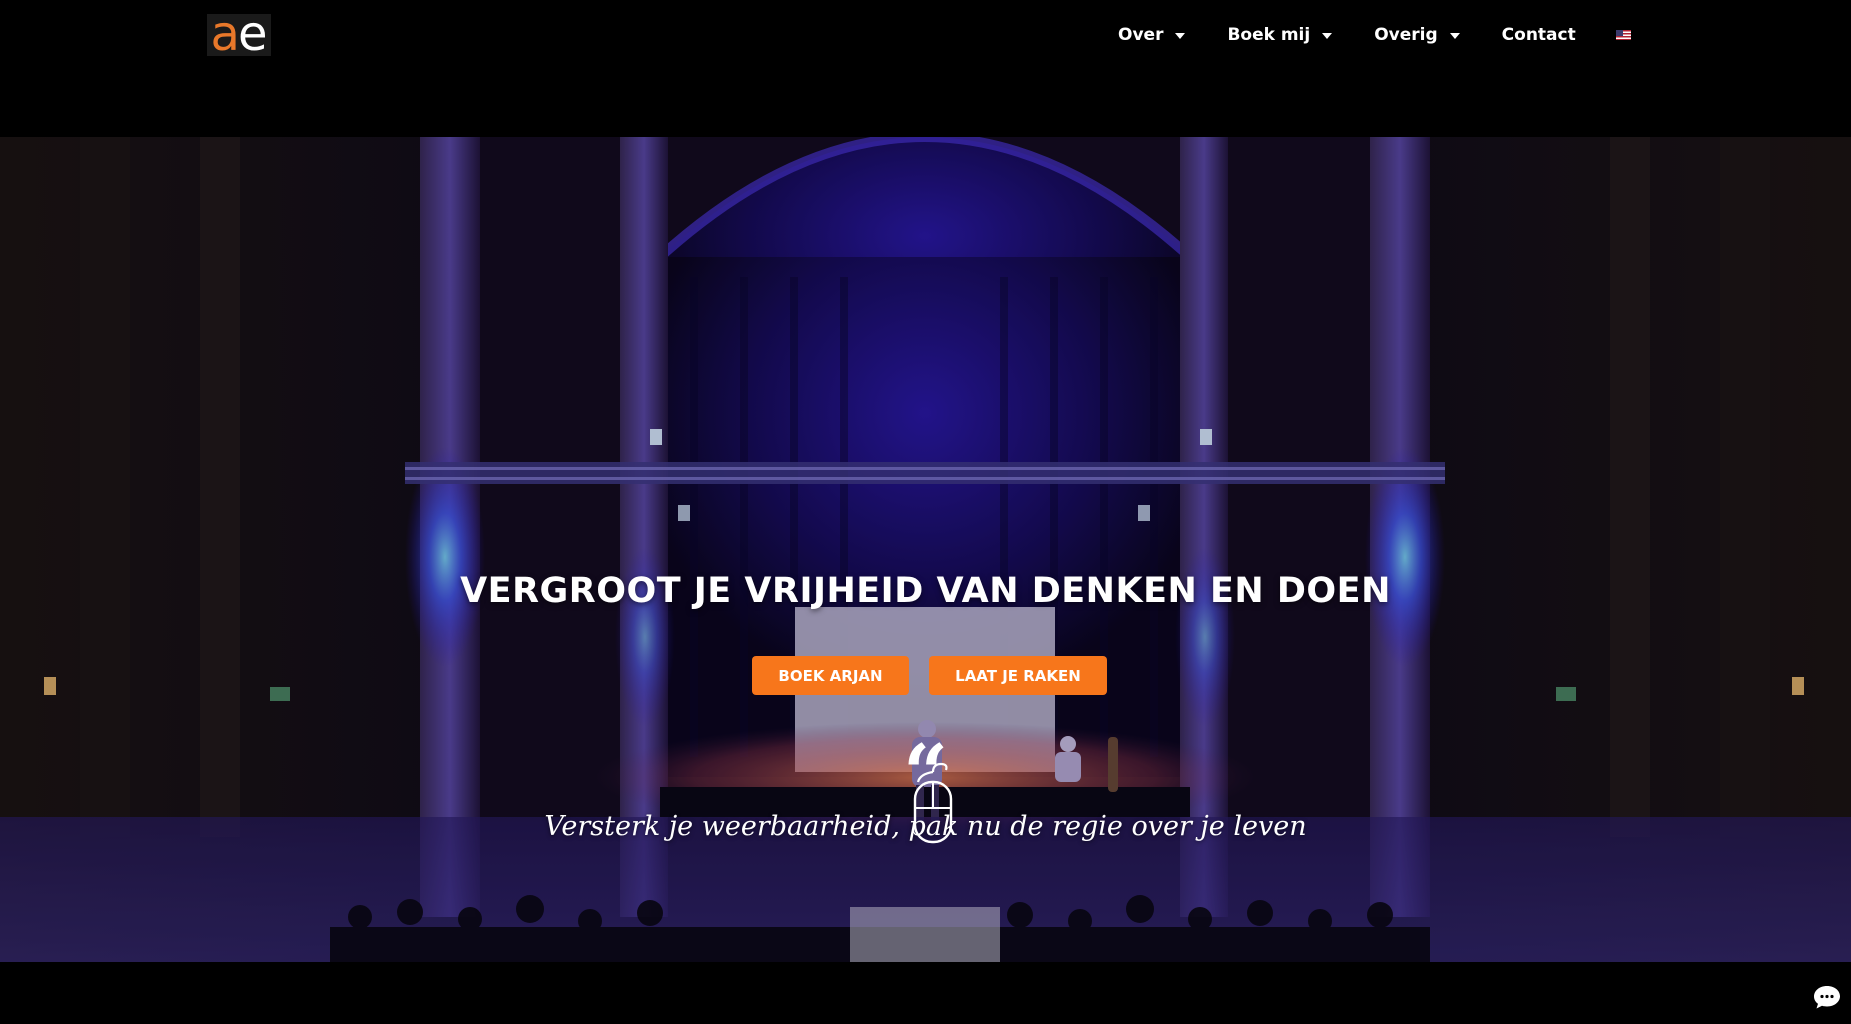 This screenshot has height=1024, width=1851. What do you see at coordinates (1141, 35) in the screenshot?
I see `nav-item-over-label: Over` at bounding box center [1141, 35].